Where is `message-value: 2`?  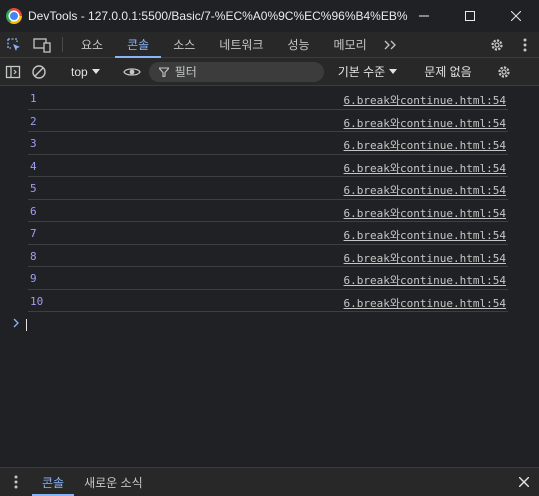
message-value: 2 is located at coordinates (33, 121).